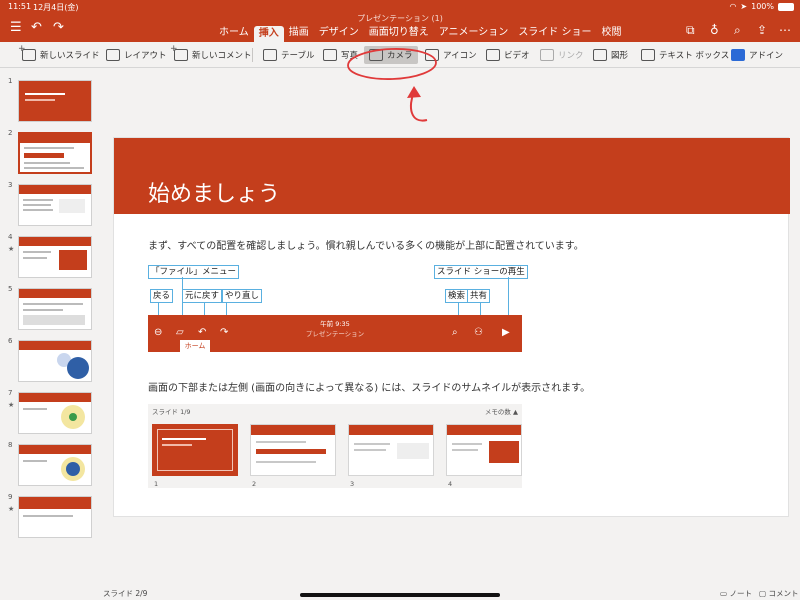 This screenshot has width=800, height=600. I want to click on back-icon: ☰, so click(16, 28).